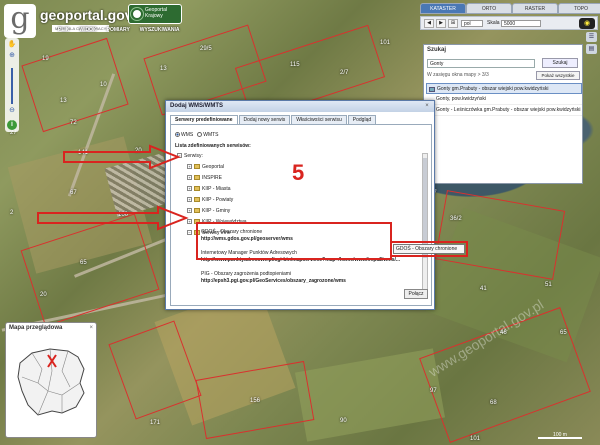 The width and height of the screenshot is (600, 445). What do you see at coordinates (429, 23) in the screenshot?
I see `back-arrow-icon: ◀` at bounding box center [429, 23].